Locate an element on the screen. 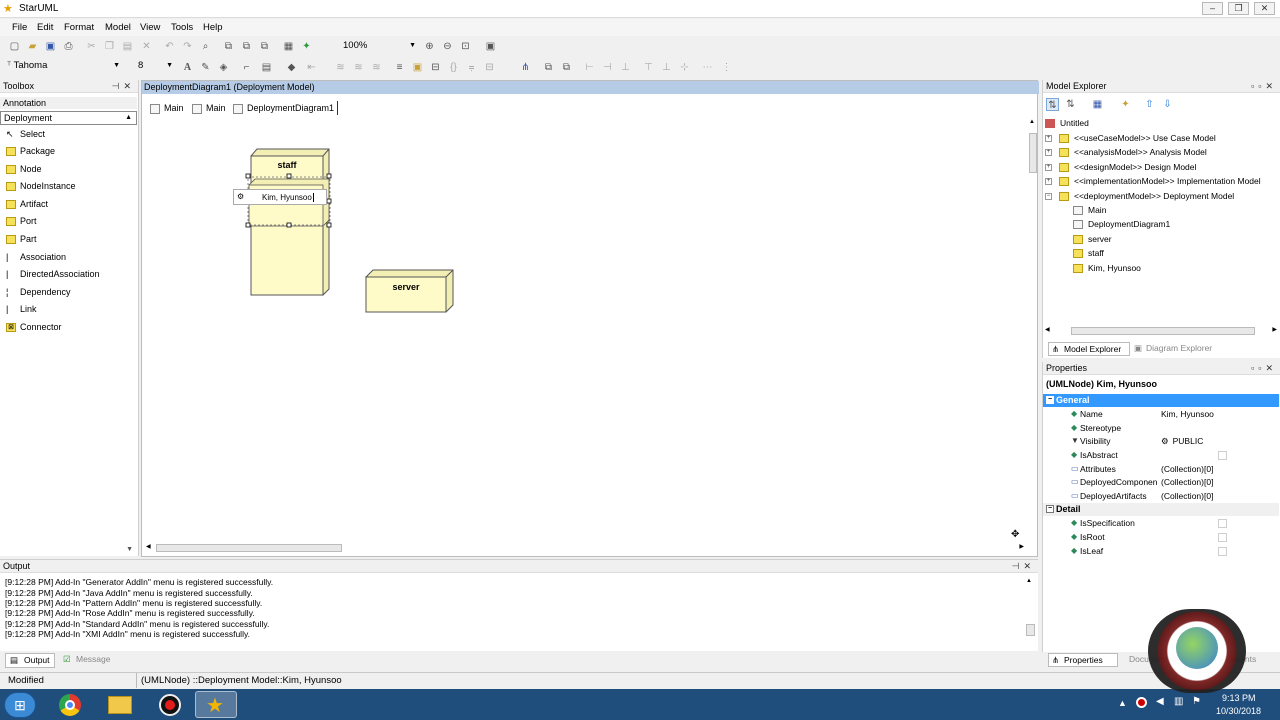  panel-window-icons: ▫▫✕ is located at coordinates (1264, 86).